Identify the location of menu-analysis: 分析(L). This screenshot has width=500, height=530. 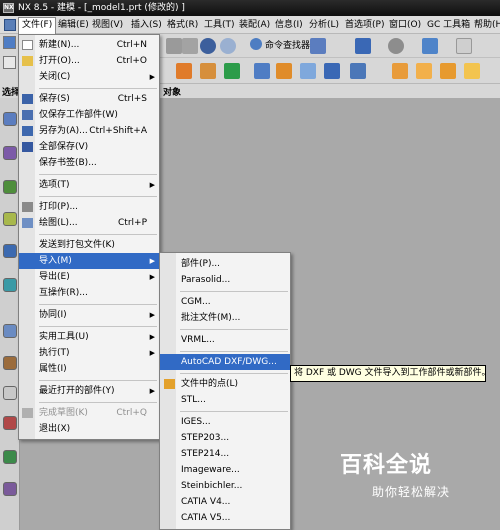
(324, 25).